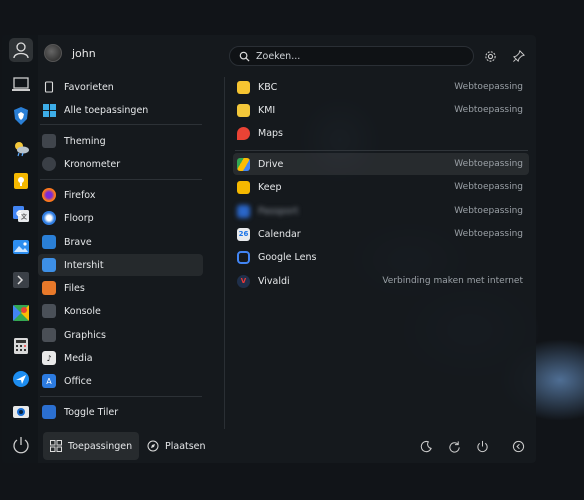 The height and width of the screenshot is (500, 584). Describe the element at coordinates (120, 141) in the screenshot. I see `category-theming: Theming` at that location.